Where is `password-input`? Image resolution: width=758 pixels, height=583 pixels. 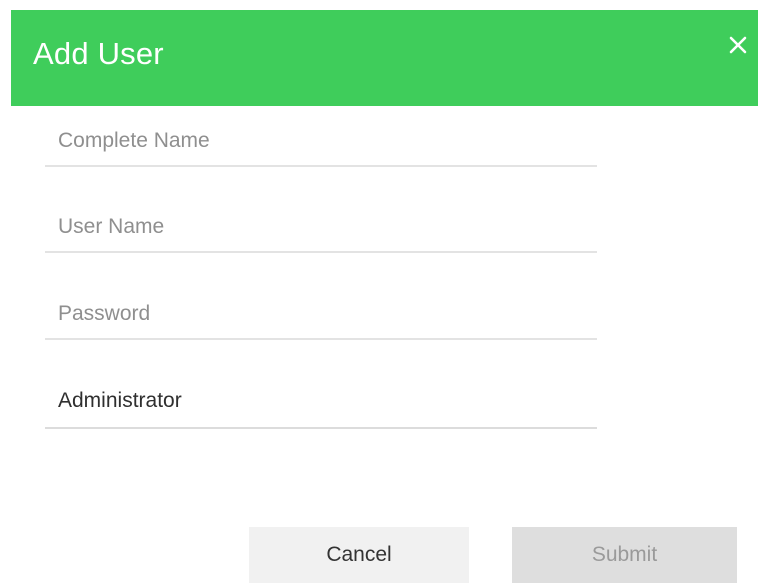 password-input is located at coordinates (323, 314).